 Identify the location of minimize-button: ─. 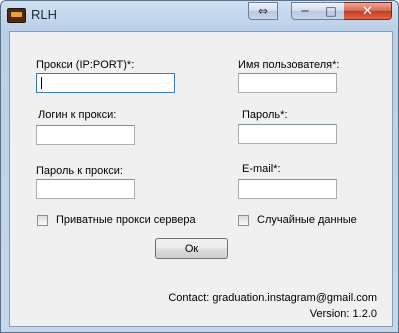
(305, 11).